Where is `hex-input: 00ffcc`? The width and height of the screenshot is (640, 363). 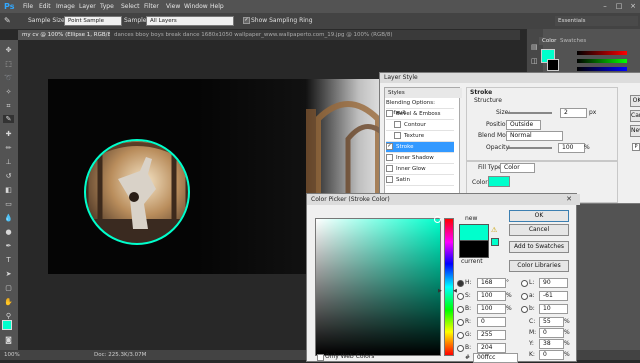 hex-input: 00ffcc is located at coordinates (495, 358).